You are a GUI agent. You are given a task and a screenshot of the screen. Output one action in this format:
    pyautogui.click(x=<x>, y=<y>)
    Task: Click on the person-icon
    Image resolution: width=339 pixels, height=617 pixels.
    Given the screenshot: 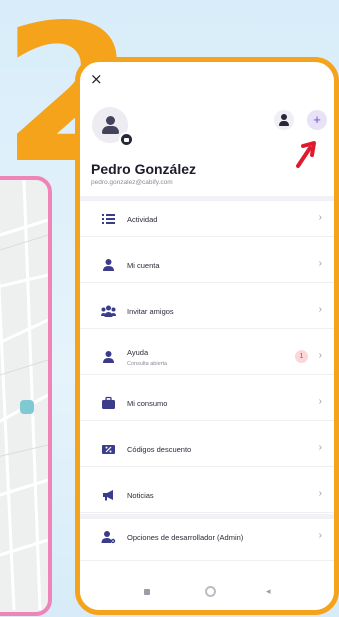 What is the action you would take?
    pyautogui.click(x=108, y=265)
    